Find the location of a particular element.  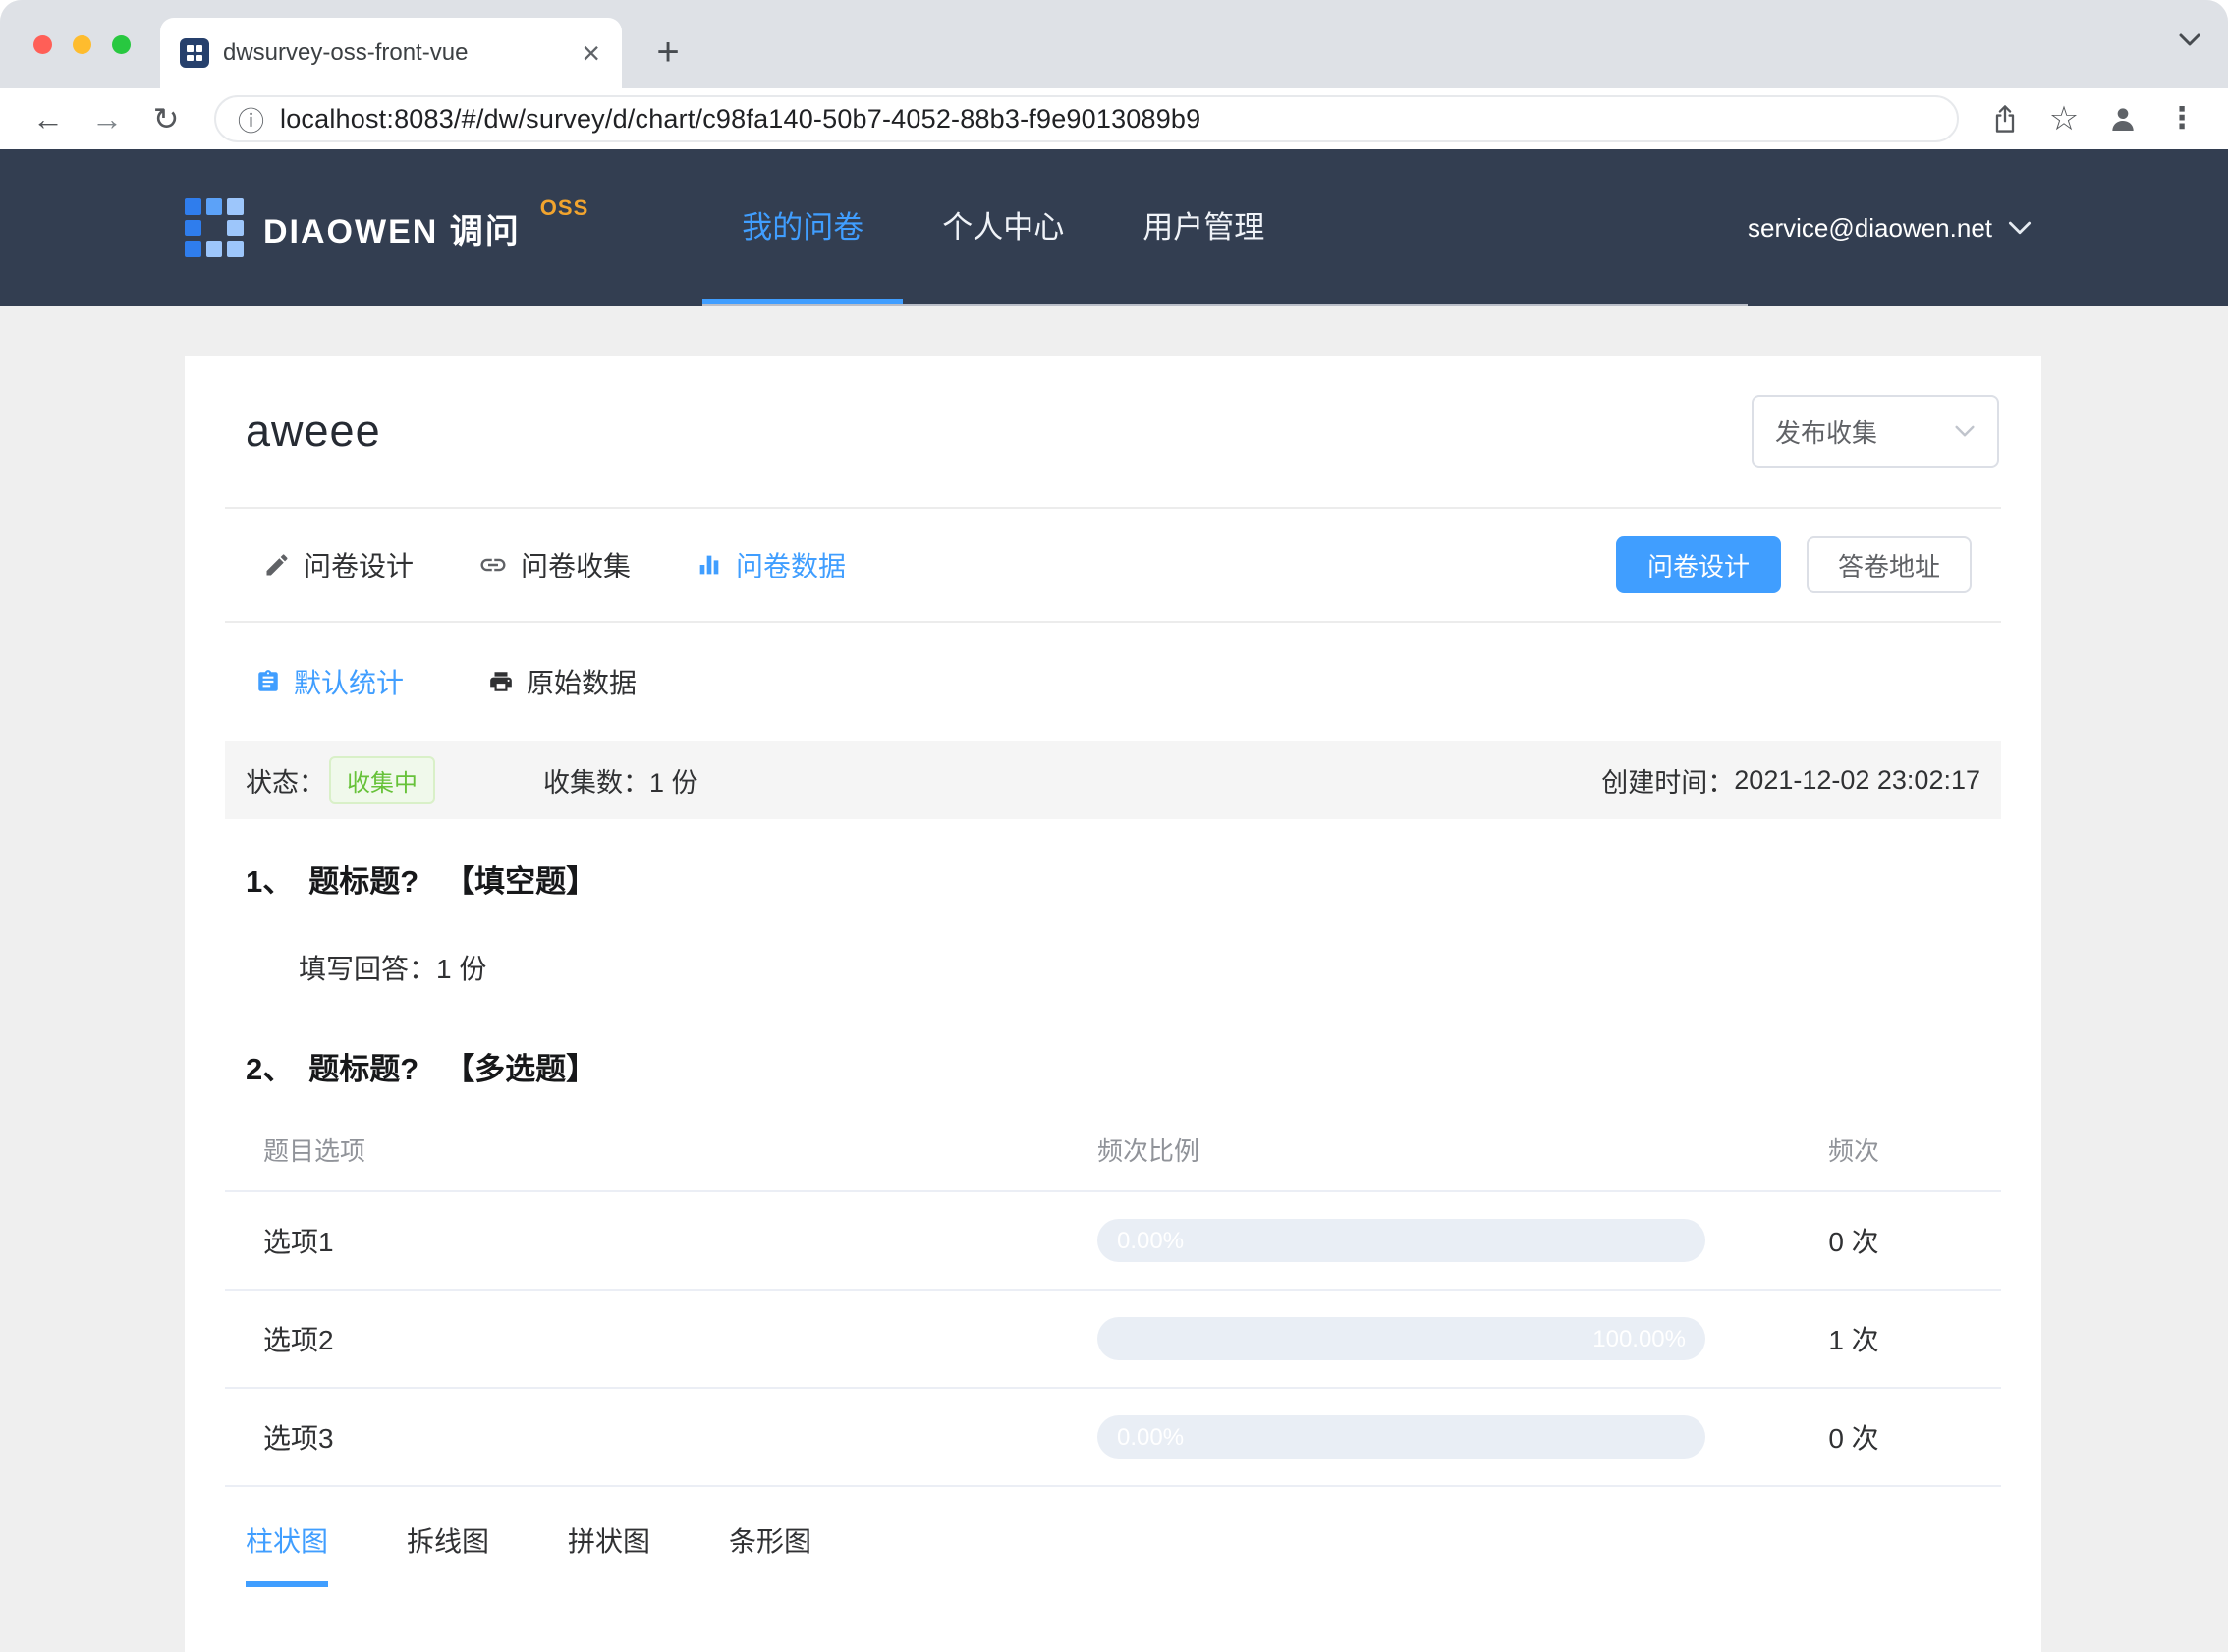

tab-survey-collect: 问卷收集 is located at coordinates (554, 564).